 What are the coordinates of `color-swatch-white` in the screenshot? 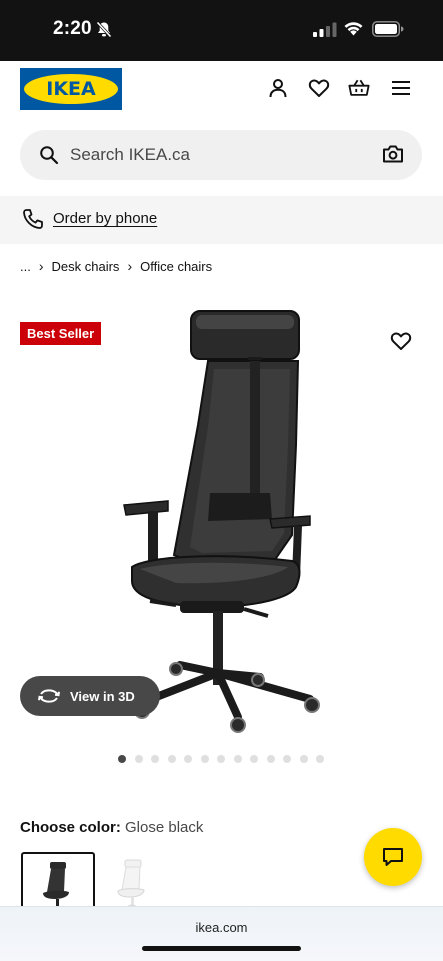 It's located at (133, 882).